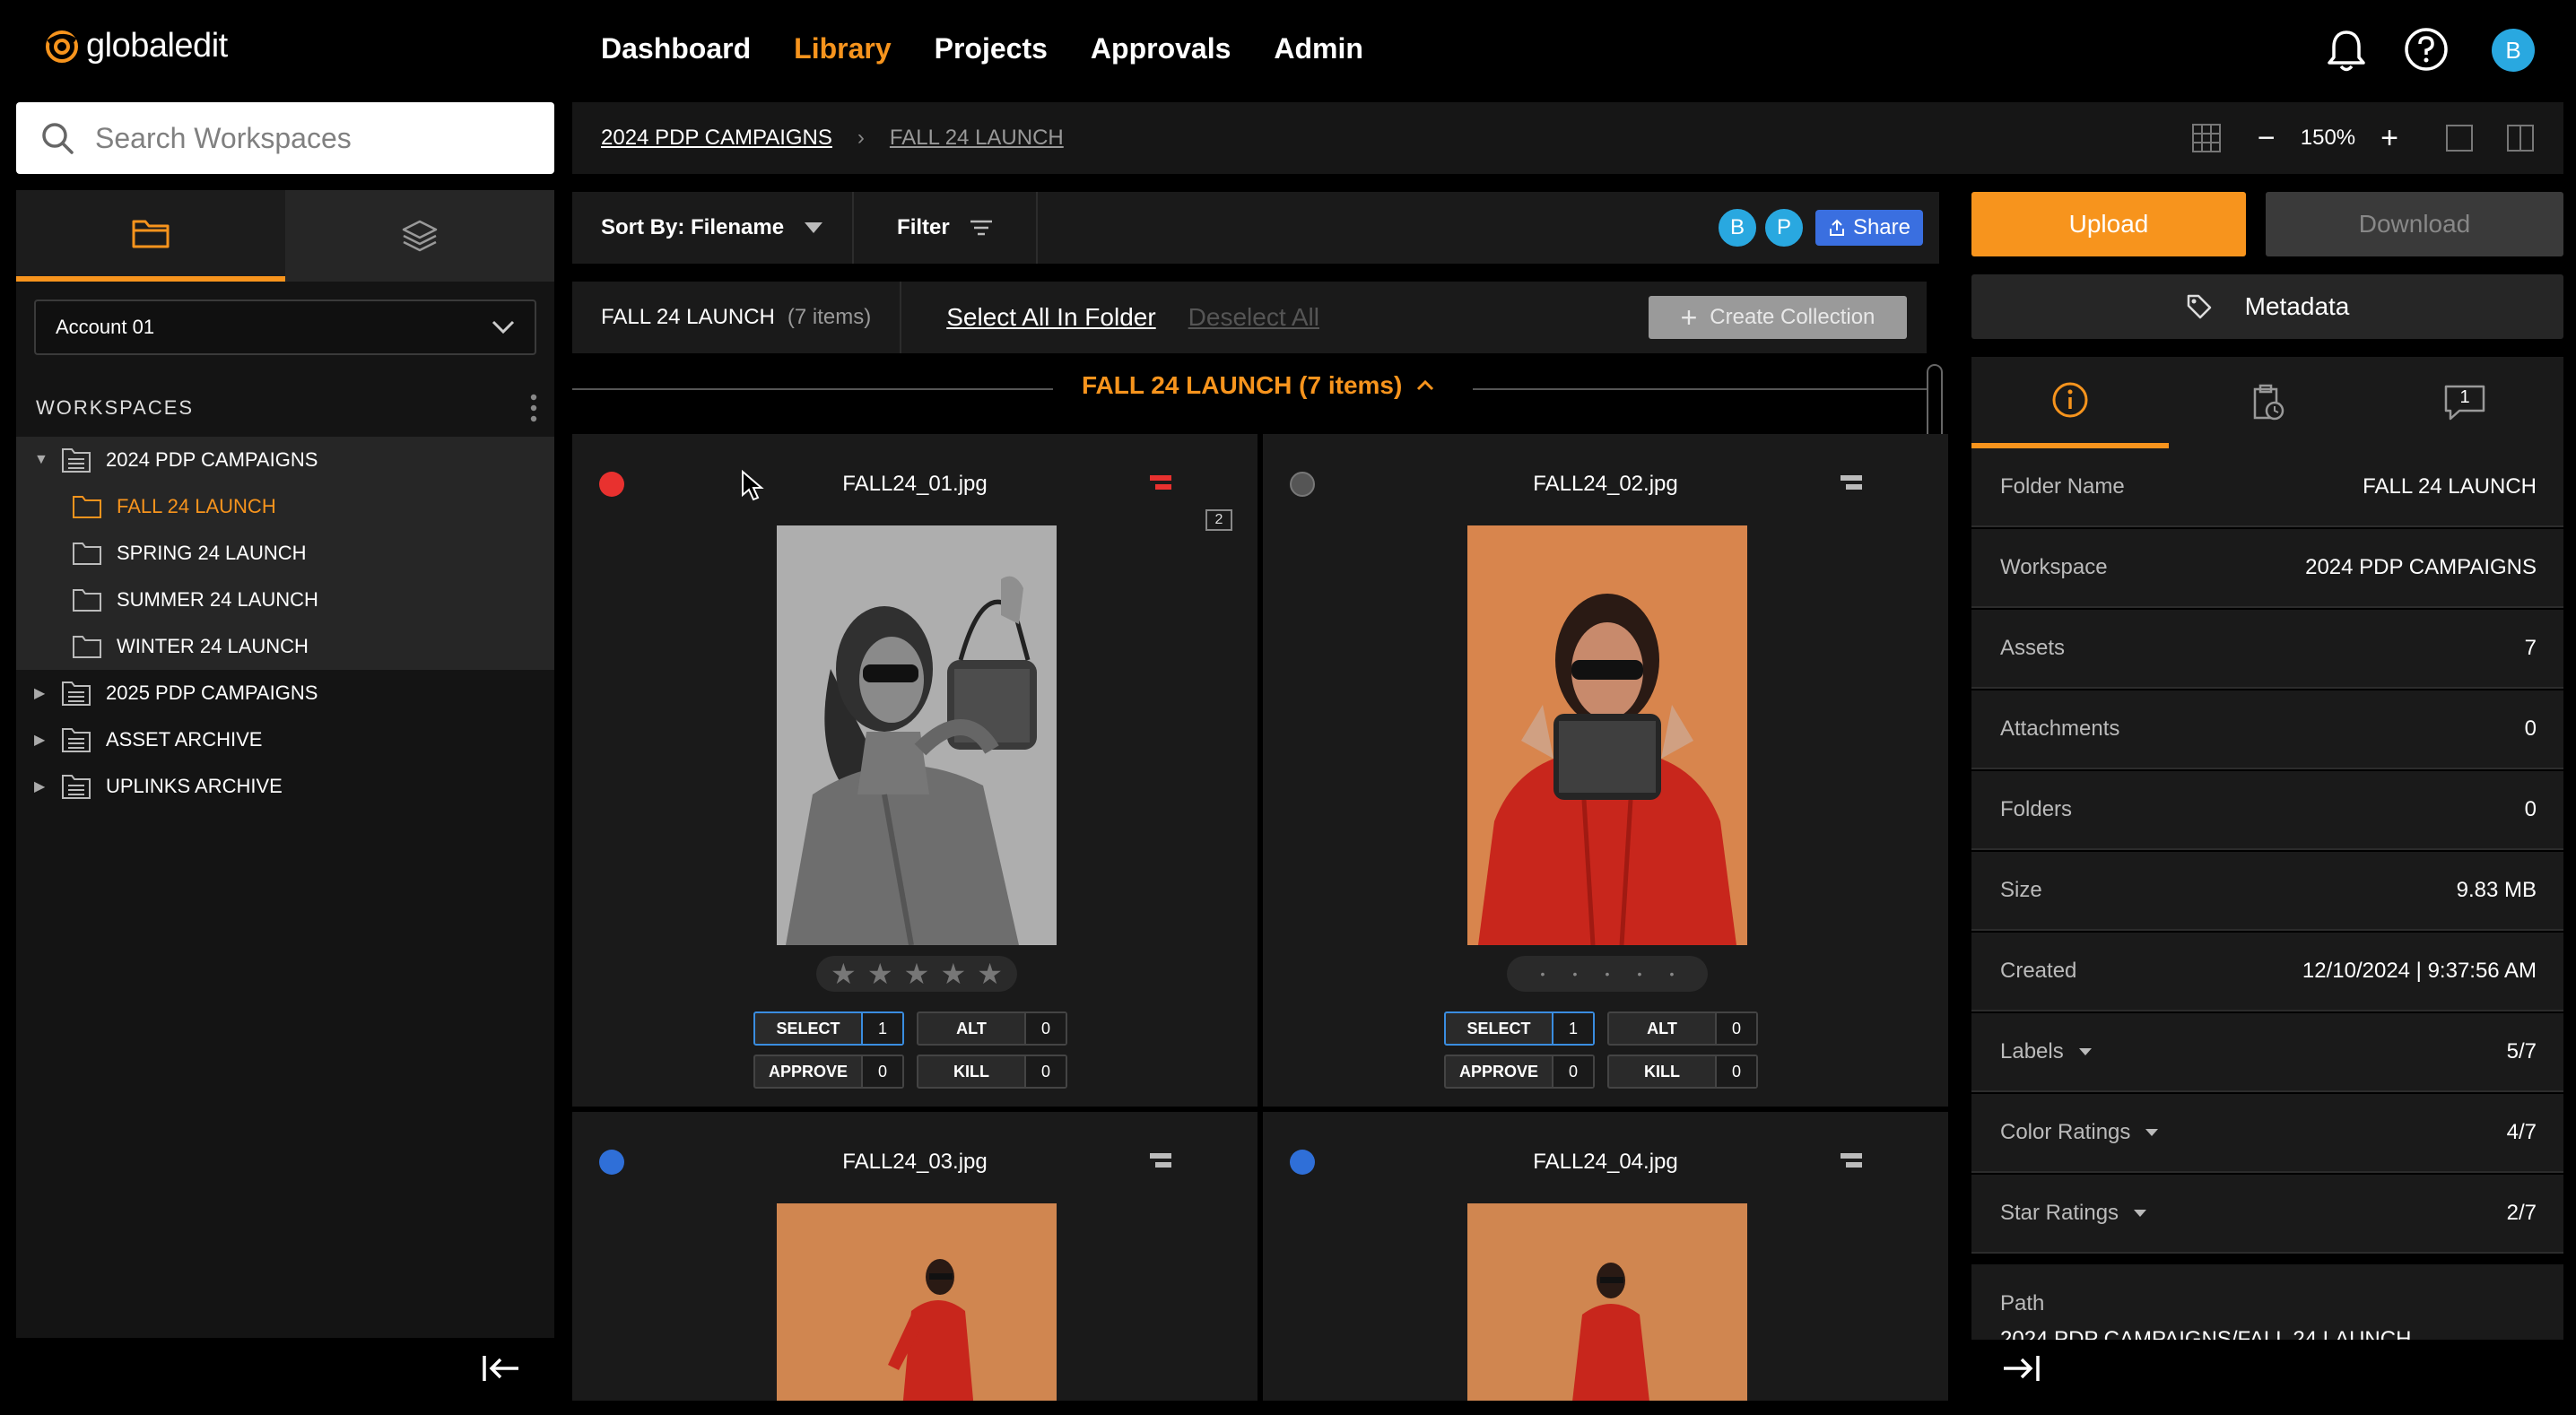  What do you see at coordinates (150, 236) in the screenshot?
I see `tab-folders` at bounding box center [150, 236].